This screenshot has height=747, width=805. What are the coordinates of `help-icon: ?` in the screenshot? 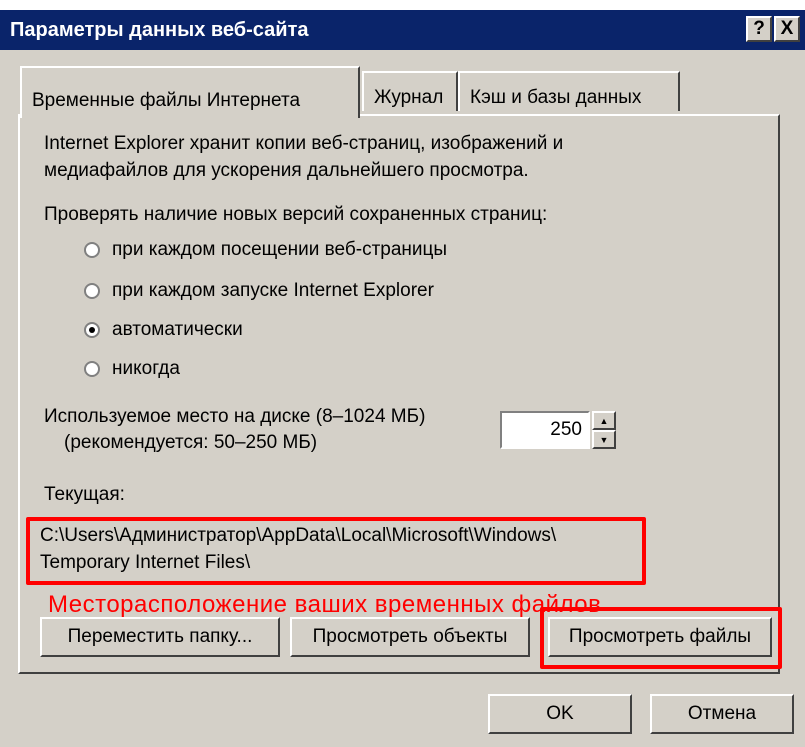 It's located at (759, 28).